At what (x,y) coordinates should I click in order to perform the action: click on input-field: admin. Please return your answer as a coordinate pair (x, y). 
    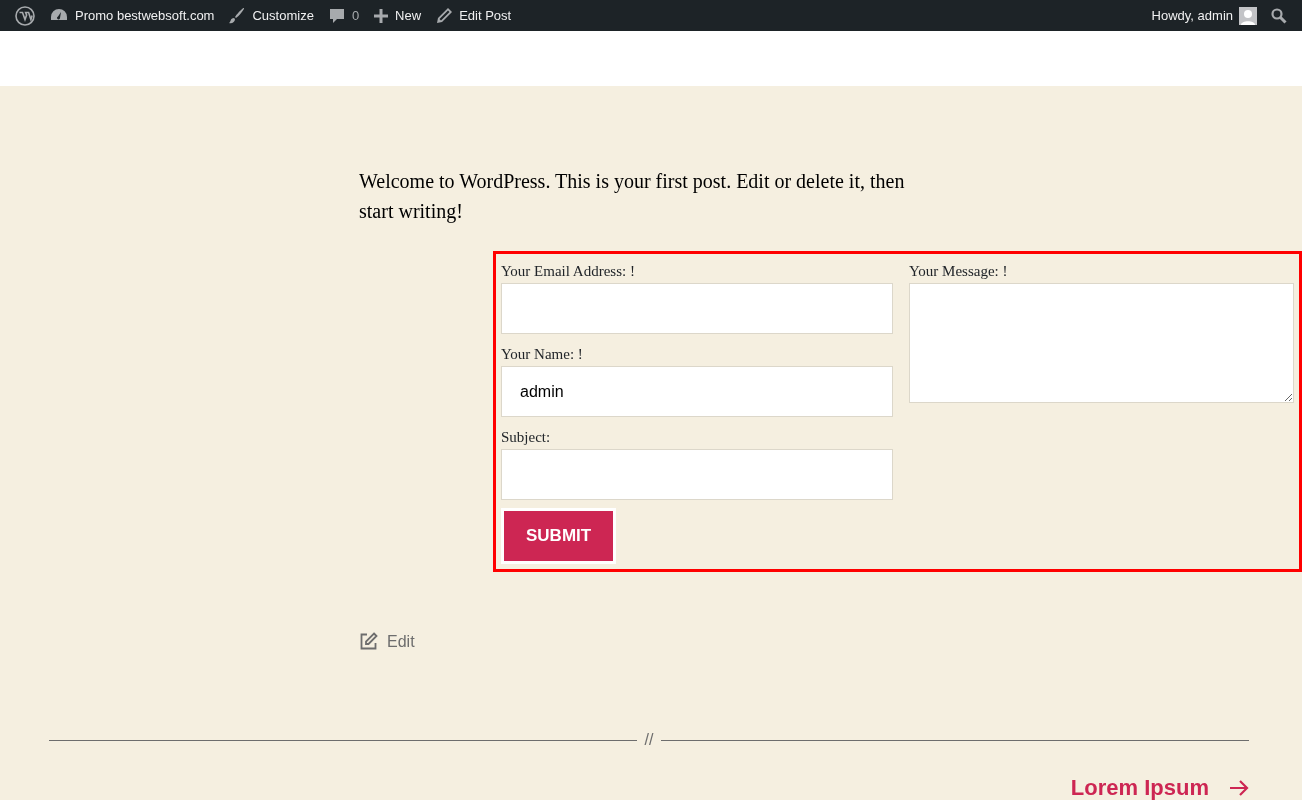
    Looking at the image, I should click on (697, 391).